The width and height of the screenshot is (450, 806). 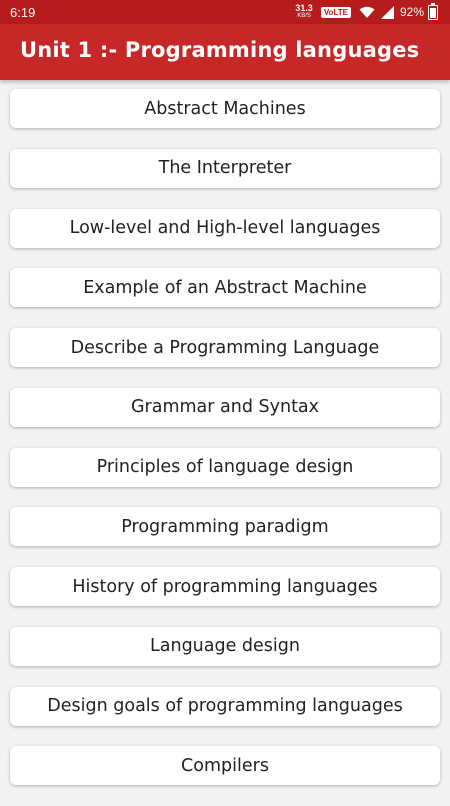 What do you see at coordinates (225, 288) in the screenshot?
I see `topic-item: Example of an Abstract Machine` at bounding box center [225, 288].